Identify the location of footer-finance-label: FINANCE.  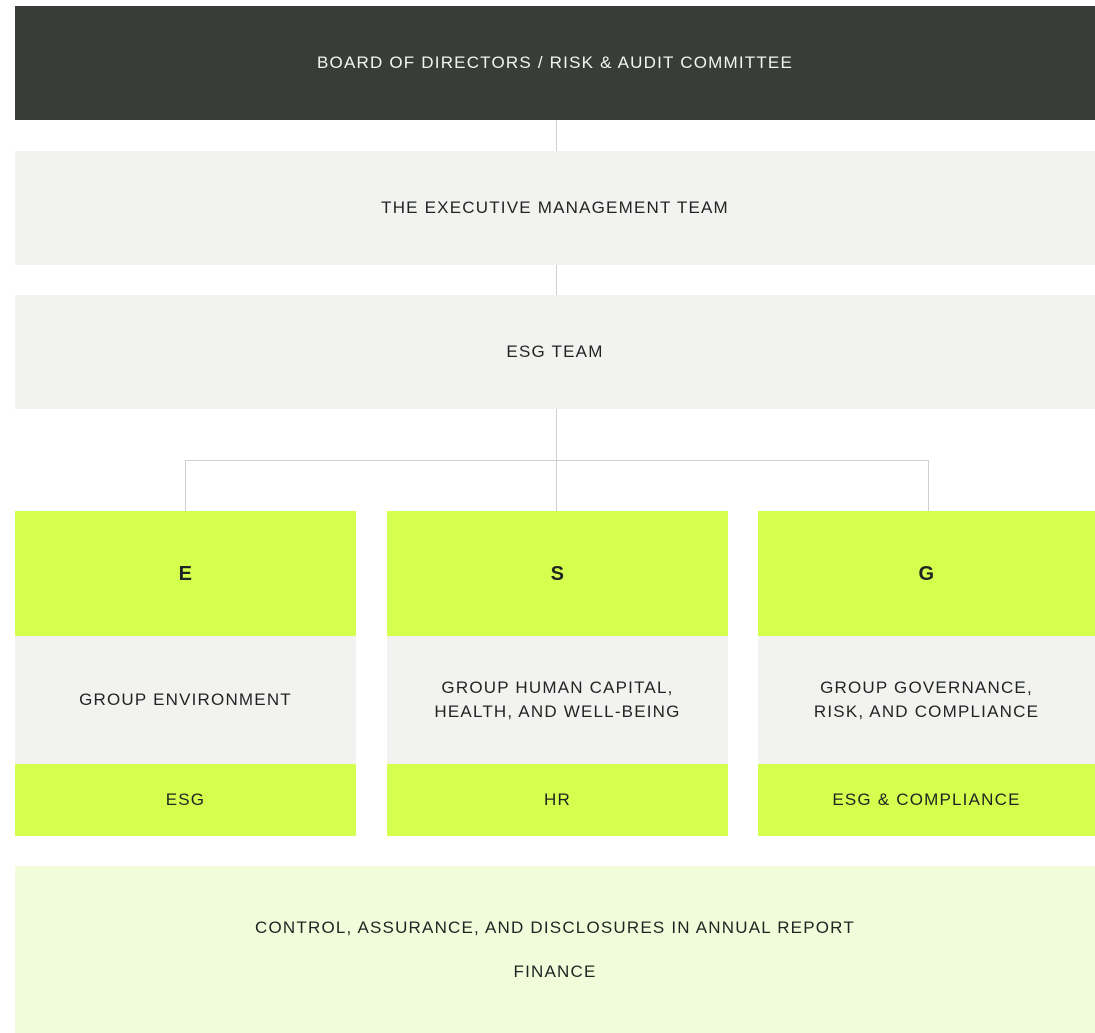
(555, 971).